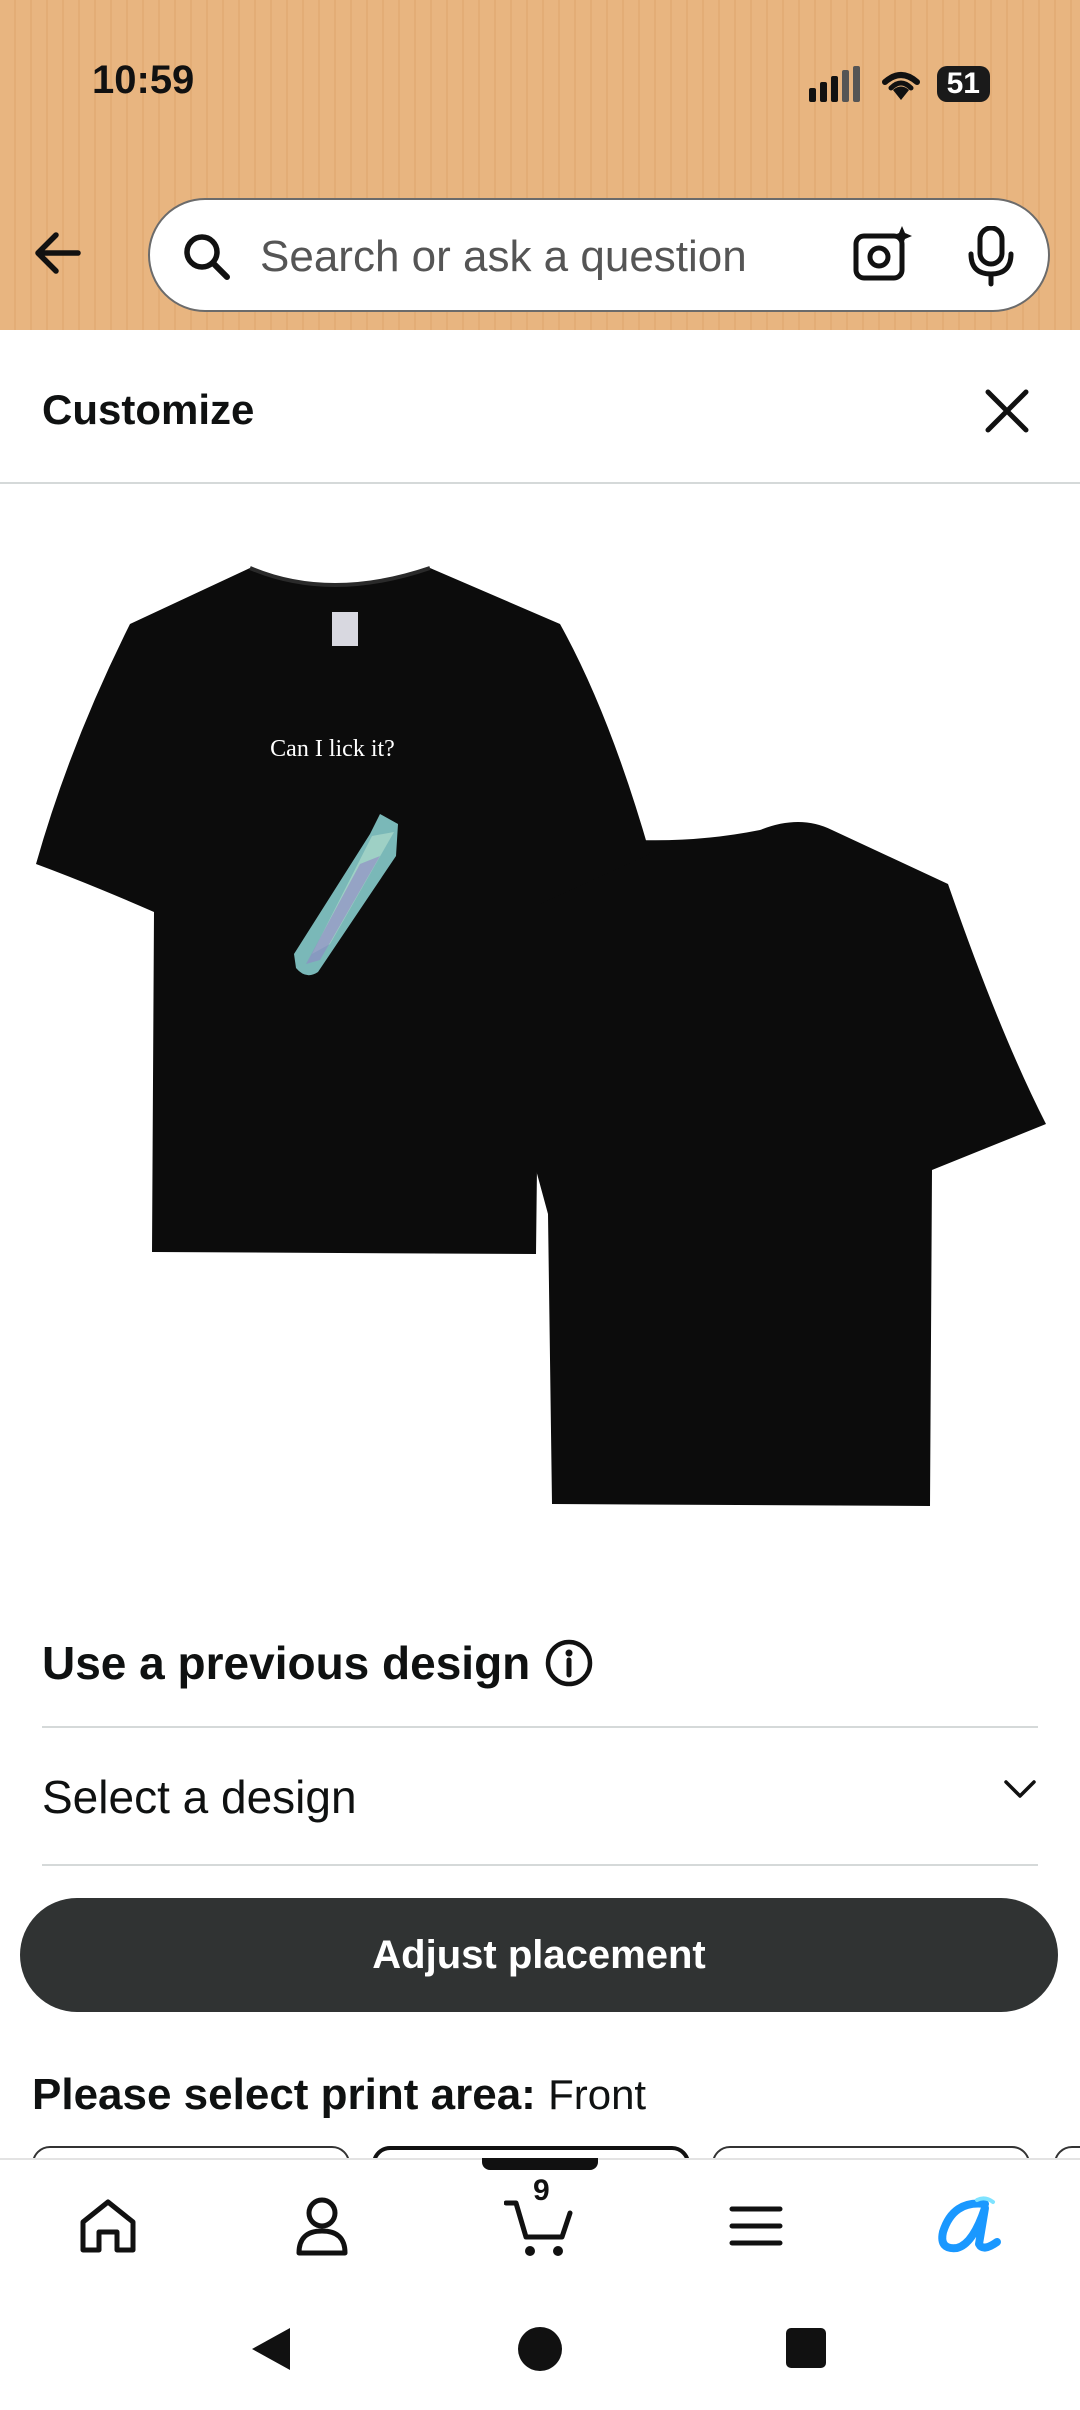 The height and width of the screenshot is (2410, 1080). What do you see at coordinates (148, 409) in the screenshot?
I see `customize-title: Customize` at bounding box center [148, 409].